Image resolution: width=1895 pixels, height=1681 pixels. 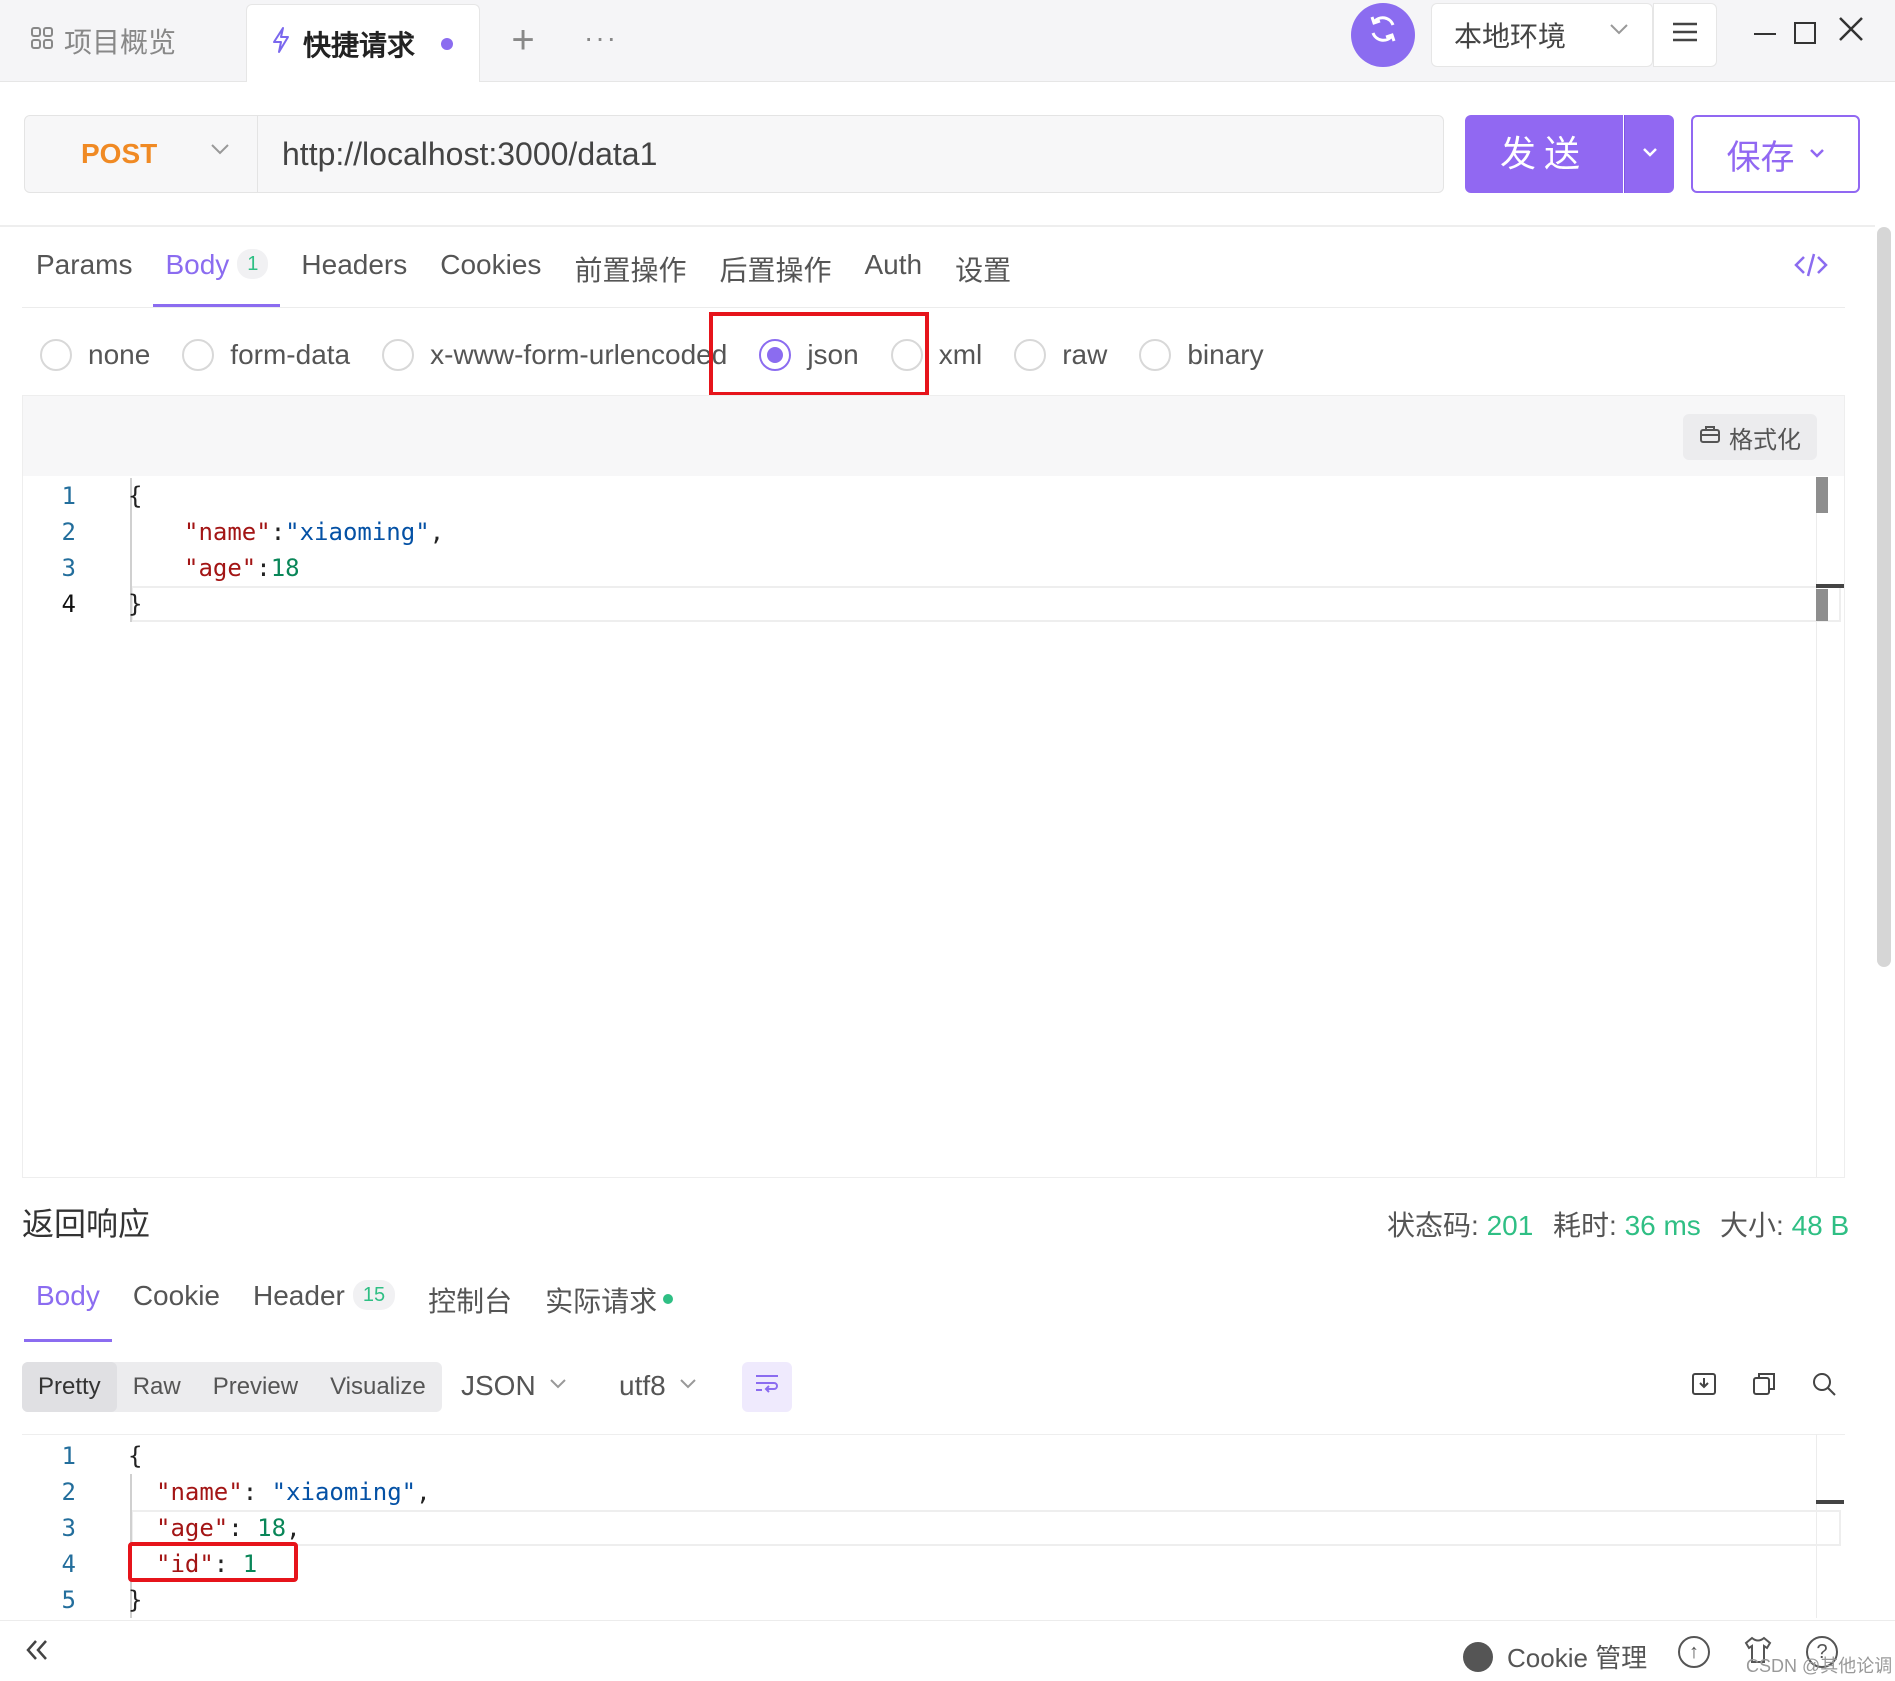 What do you see at coordinates (272, 1528) in the screenshot?
I see `json-value: 18` at bounding box center [272, 1528].